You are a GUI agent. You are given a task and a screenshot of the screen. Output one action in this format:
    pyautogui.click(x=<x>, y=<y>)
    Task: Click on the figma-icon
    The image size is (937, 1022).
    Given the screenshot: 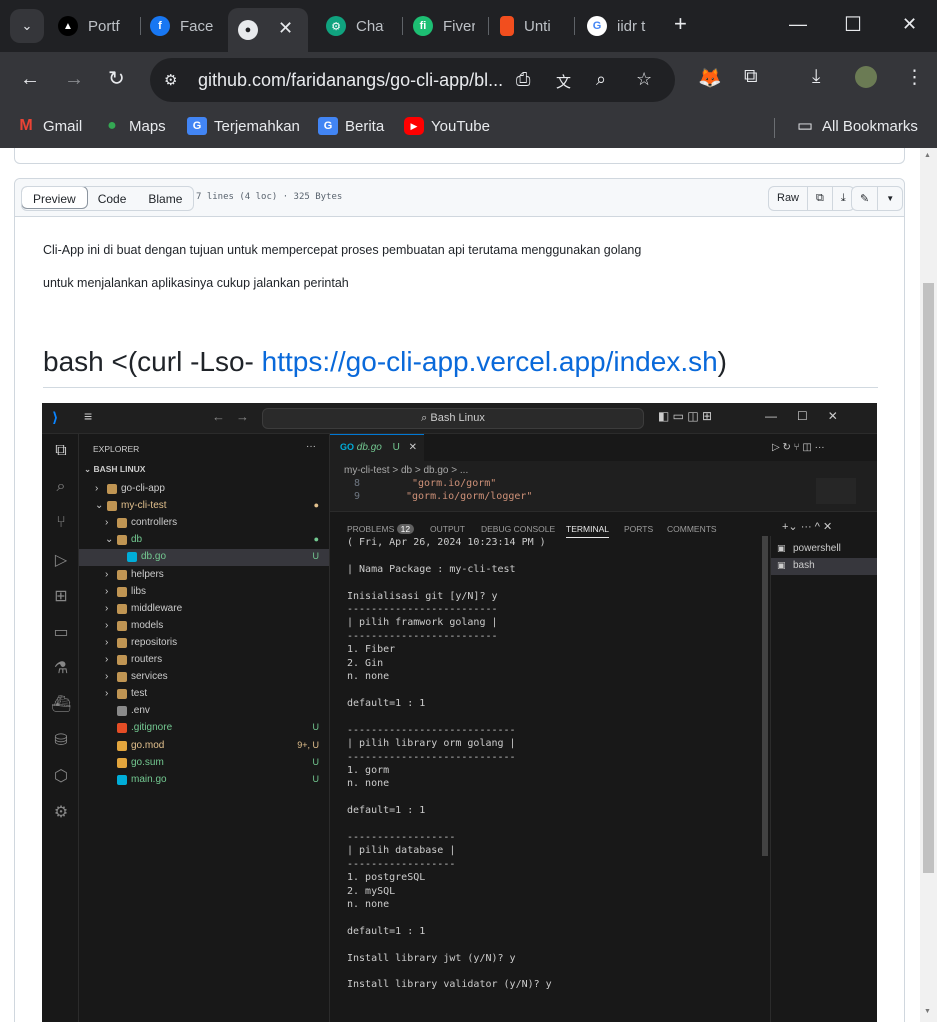 What is the action you would take?
    pyautogui.click(x=507, y=26)
    